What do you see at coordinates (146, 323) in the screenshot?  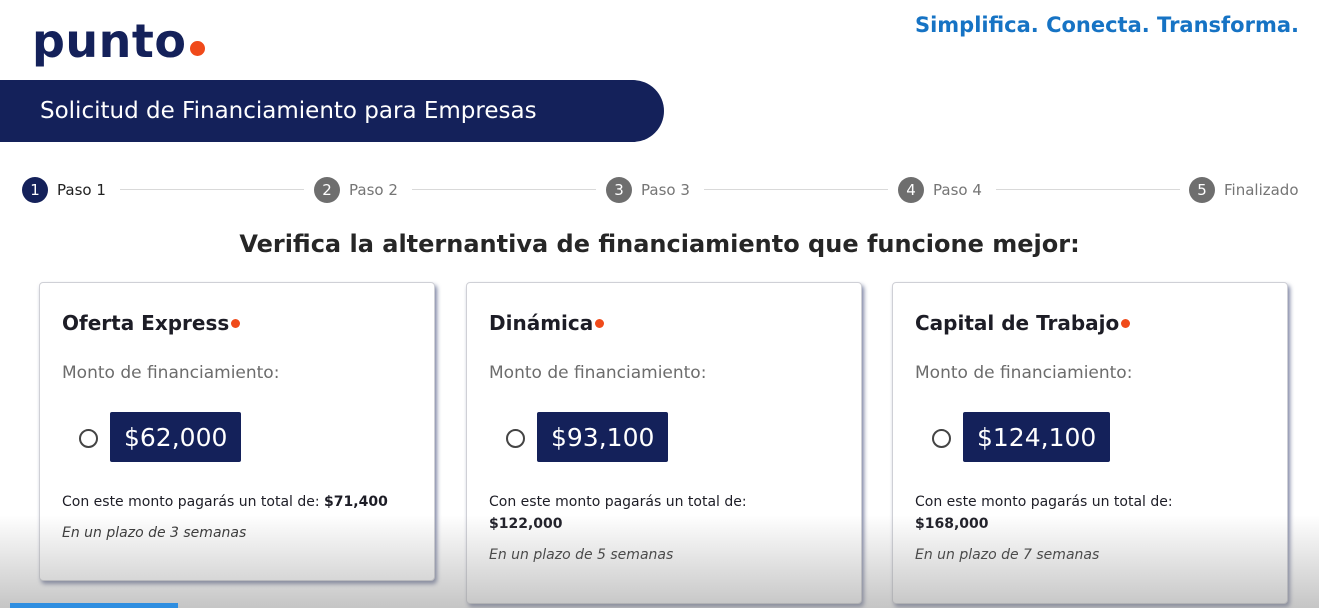 I see `card-title-text: Oferta Express` at bounding box center [146, 323].